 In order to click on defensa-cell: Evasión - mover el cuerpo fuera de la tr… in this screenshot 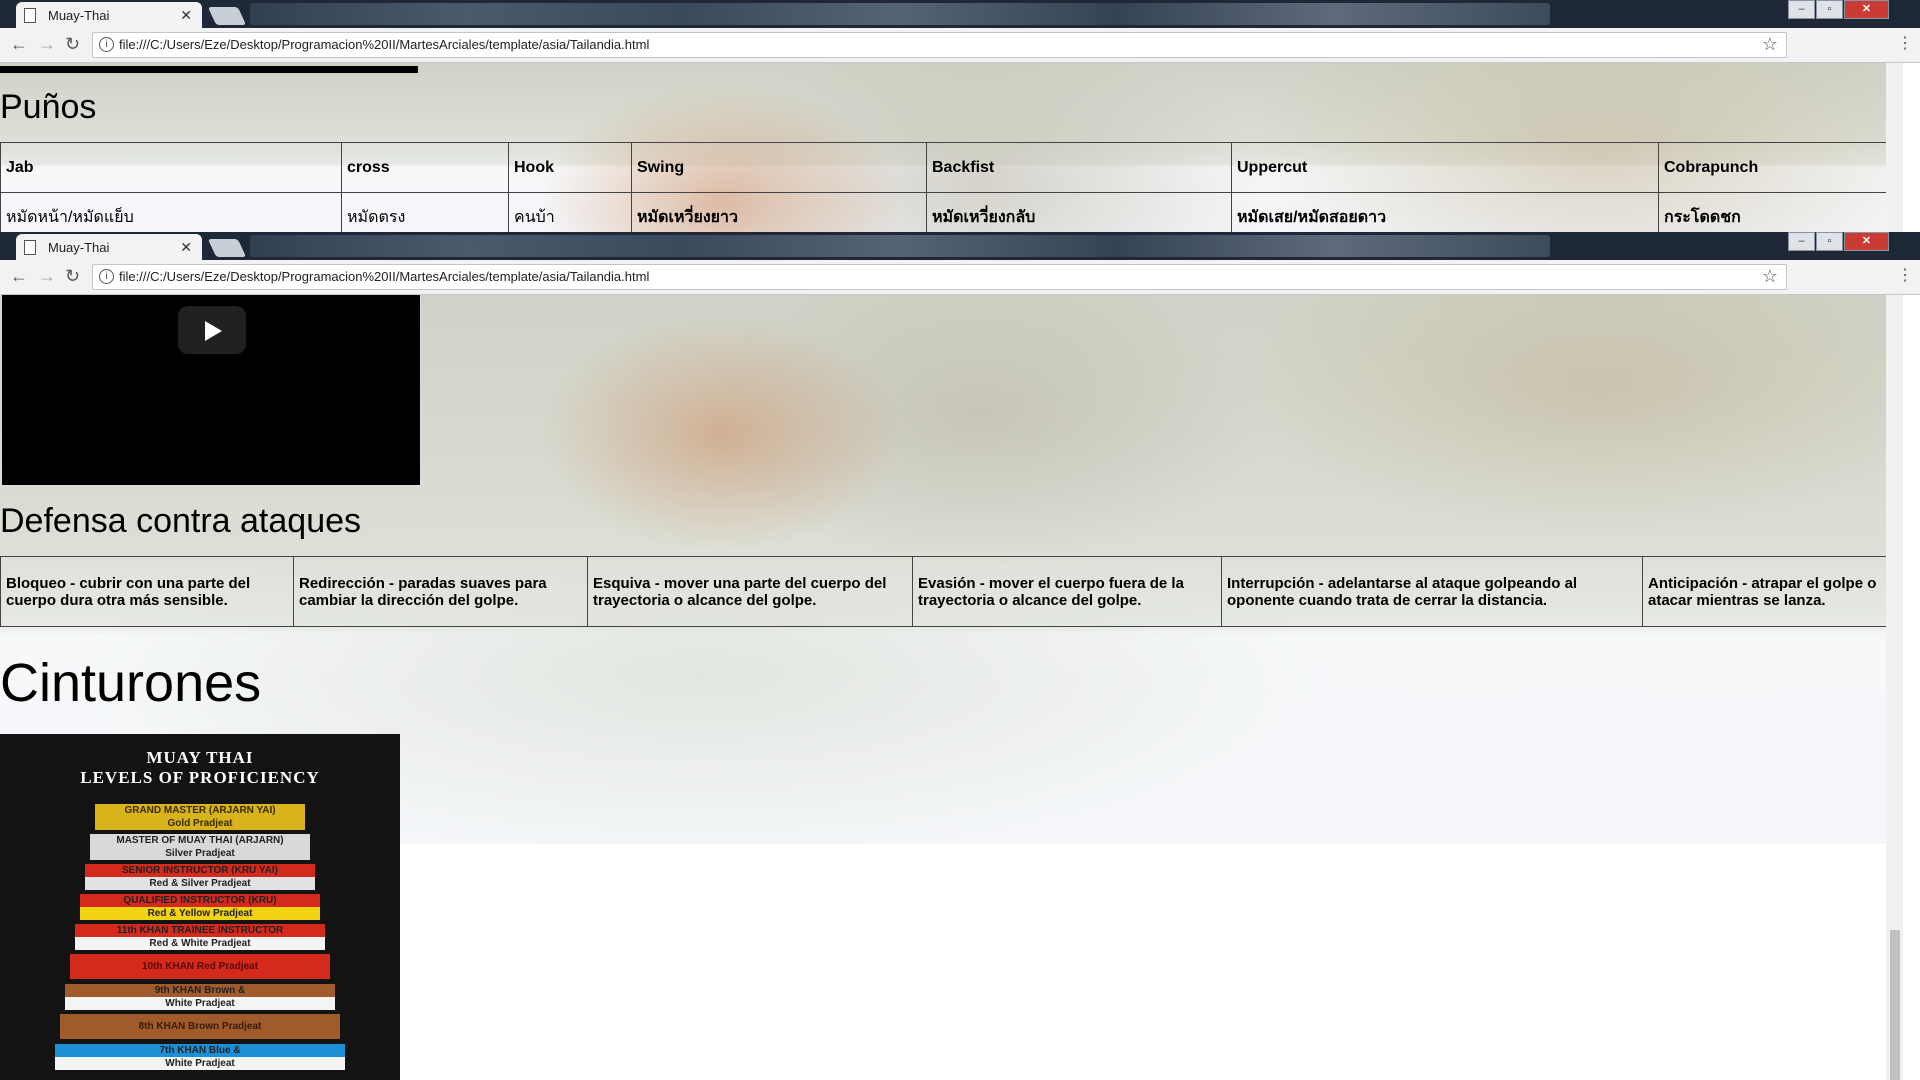, I will do `click(1067, 591)`.